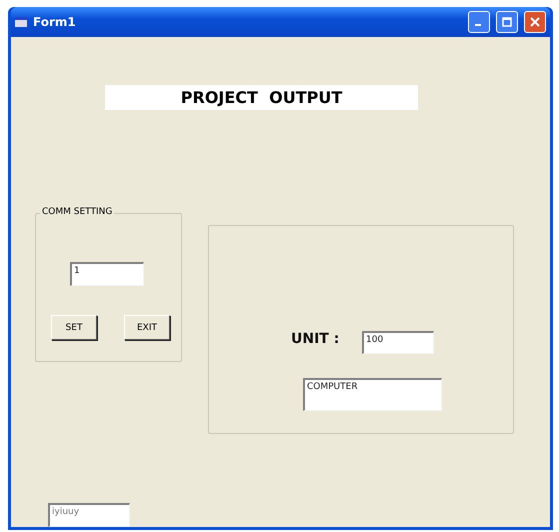  I want to click on command-button: SET, so click(74, 327).